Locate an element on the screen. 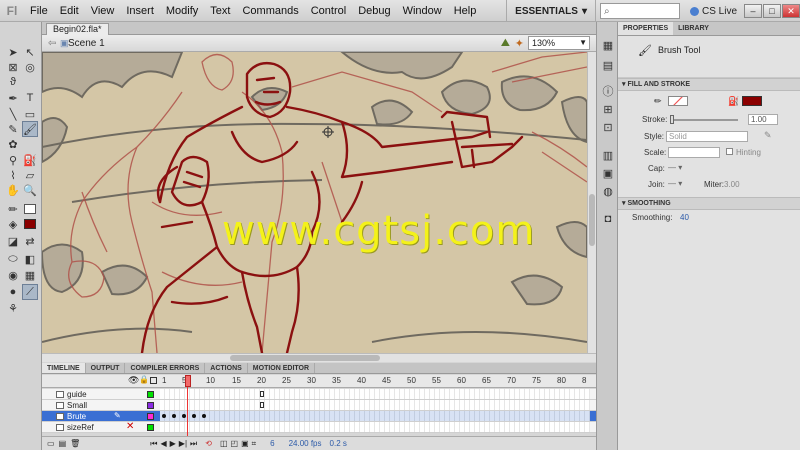 The height and width of the screenshot is (450, 800). tab-actions: ACTIONS is located at coordinates (226, 368).